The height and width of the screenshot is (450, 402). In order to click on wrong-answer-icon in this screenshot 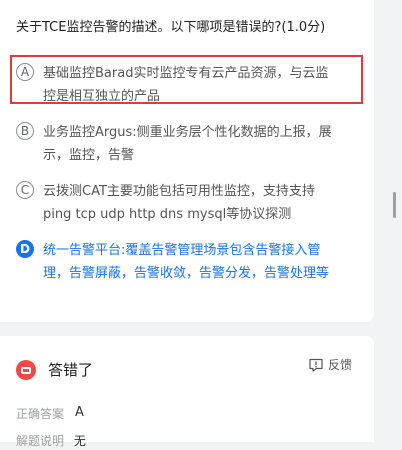, I will do `click(26, 370)`.